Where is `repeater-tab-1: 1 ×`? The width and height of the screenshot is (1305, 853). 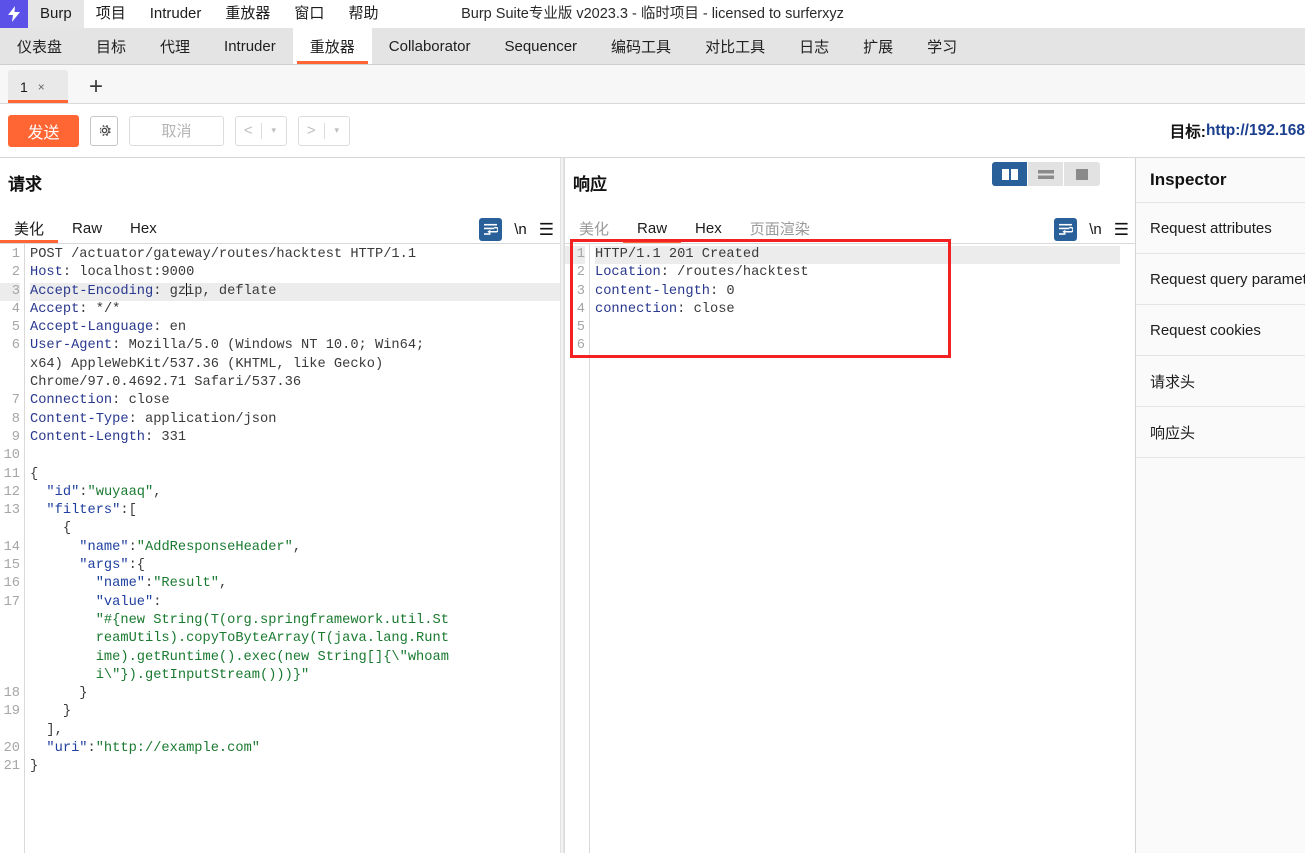
repeater-tab-1: 1 × is located at coordinates (38, 86).